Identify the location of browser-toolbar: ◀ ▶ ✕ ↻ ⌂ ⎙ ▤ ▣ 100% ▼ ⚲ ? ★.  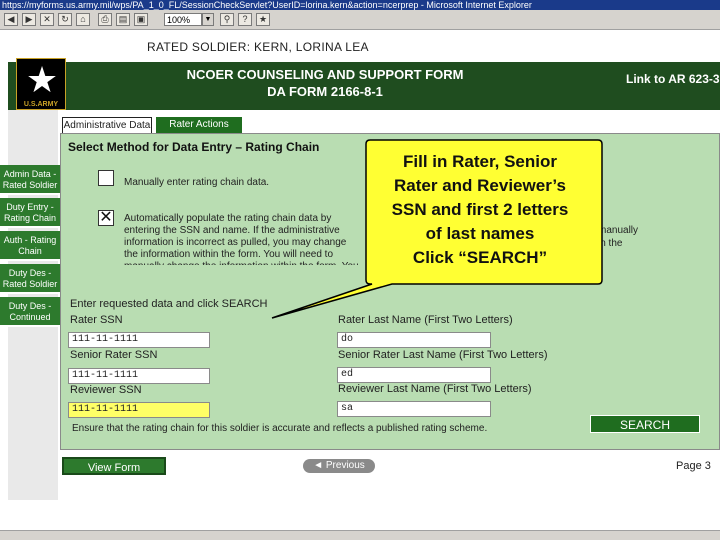
(360, 20).